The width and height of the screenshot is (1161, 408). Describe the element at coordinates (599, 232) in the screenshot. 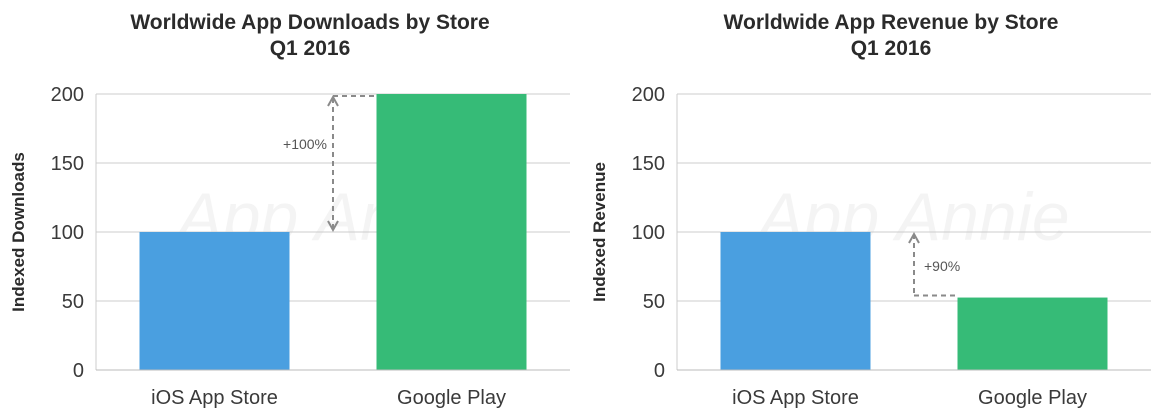

I see `y-axis-label: Indexed Revenue` at that location.